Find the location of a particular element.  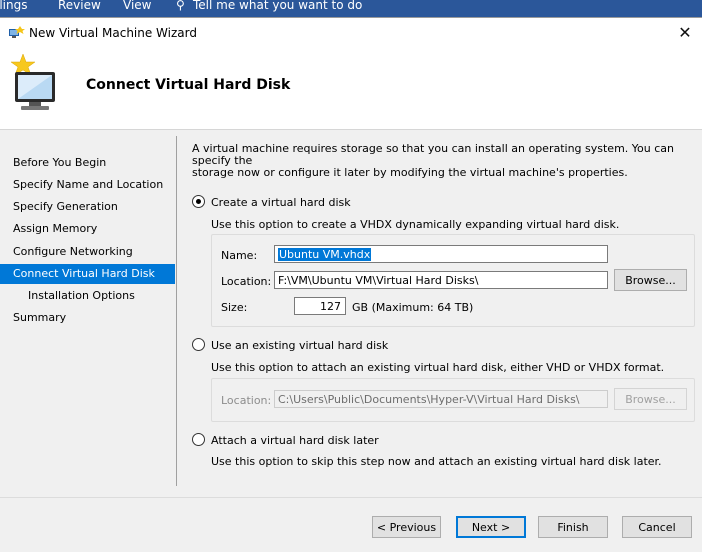

lightbulb-icon: ⚲ is located at coordinates (180, 6).